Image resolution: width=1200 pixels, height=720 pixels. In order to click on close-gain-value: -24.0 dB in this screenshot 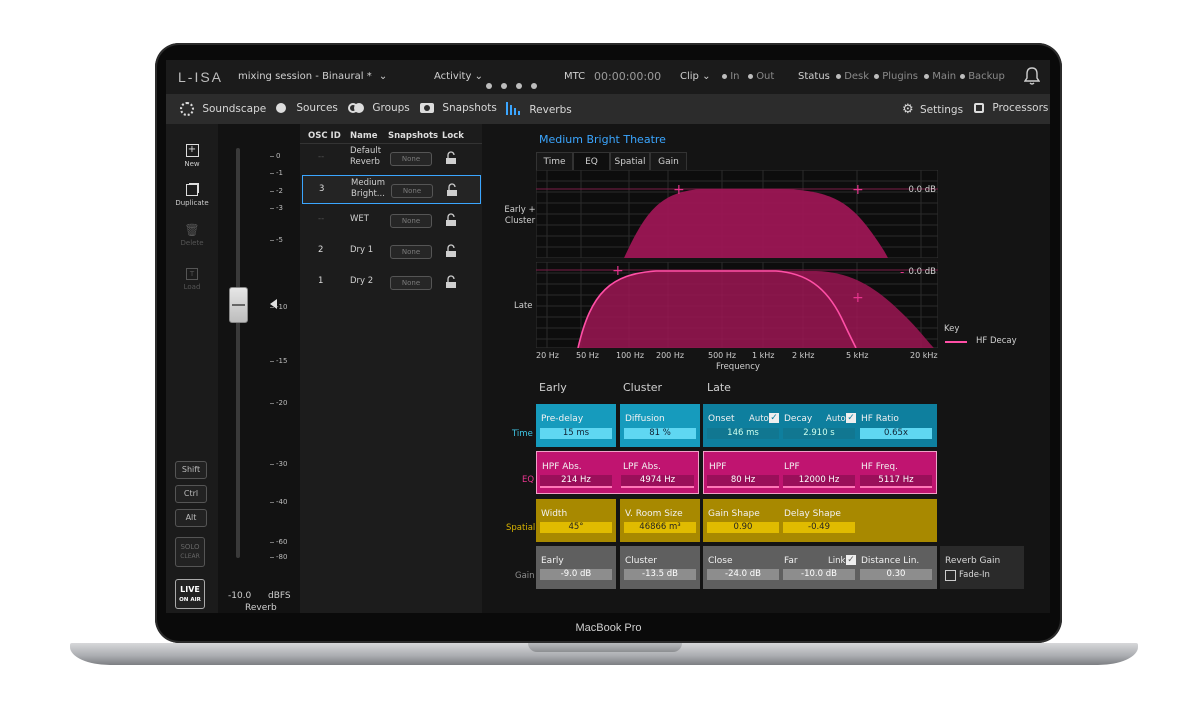, I will do `click(743, 574)`.